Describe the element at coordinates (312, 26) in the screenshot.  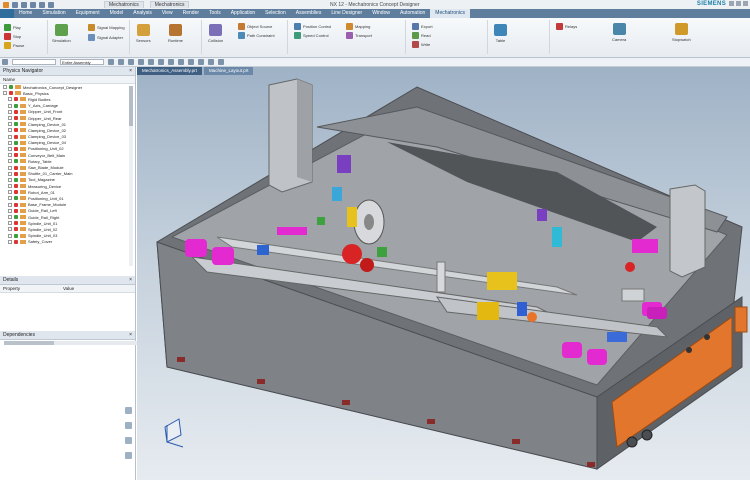
I see `position-control-button: Position Control` at that location.